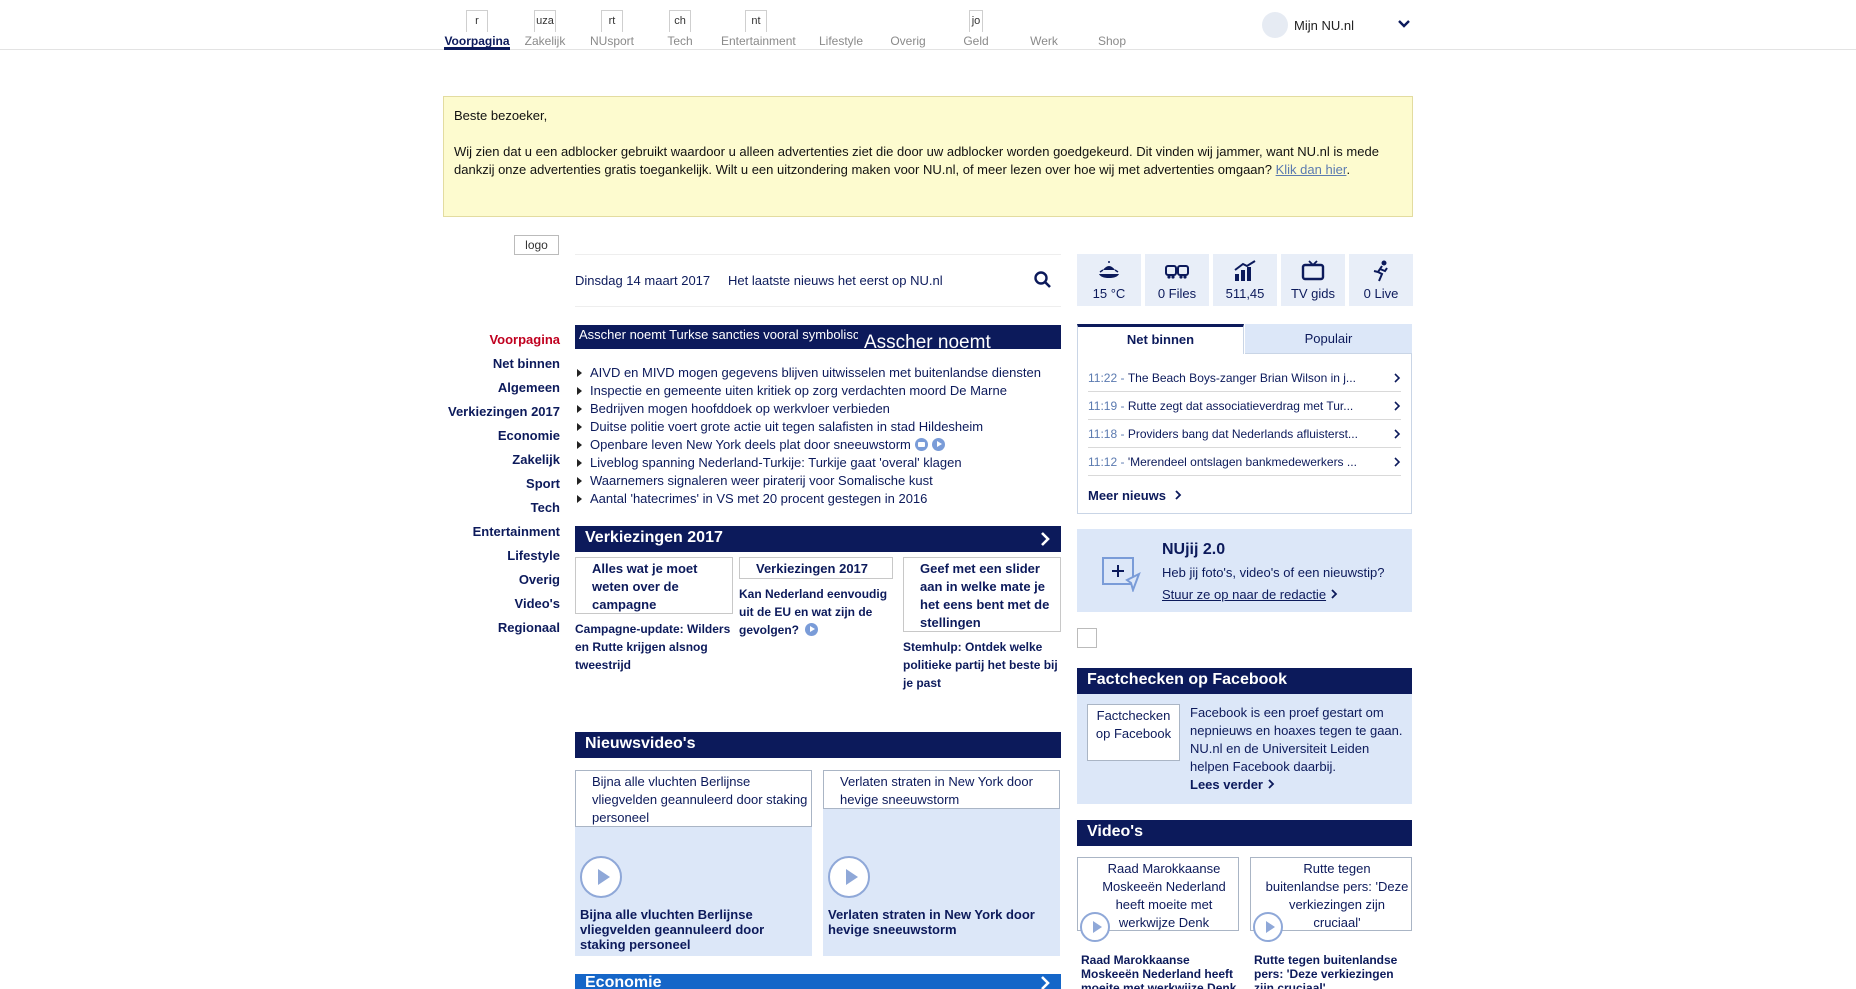 This screenshot has width=1856, height=989. What do you see at coordinates (1112, 41) in the screenshot?
I see `topnav-item-label: Shop` at bounding box center [1112, 41].